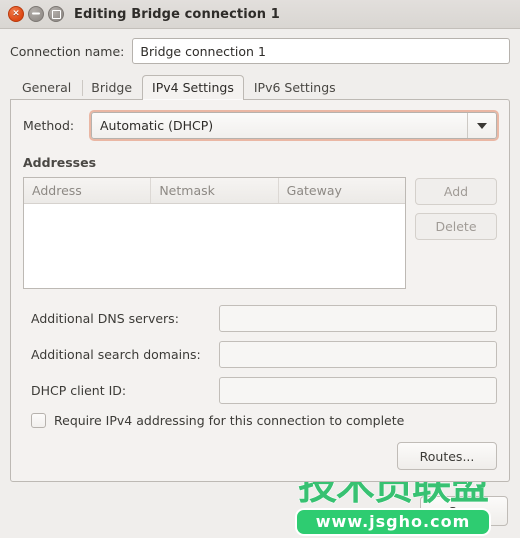  Describe the element at coordinates (157, 125) in the screenshot. I see `method-selected-value: Automatic (DHCP)` at that location.